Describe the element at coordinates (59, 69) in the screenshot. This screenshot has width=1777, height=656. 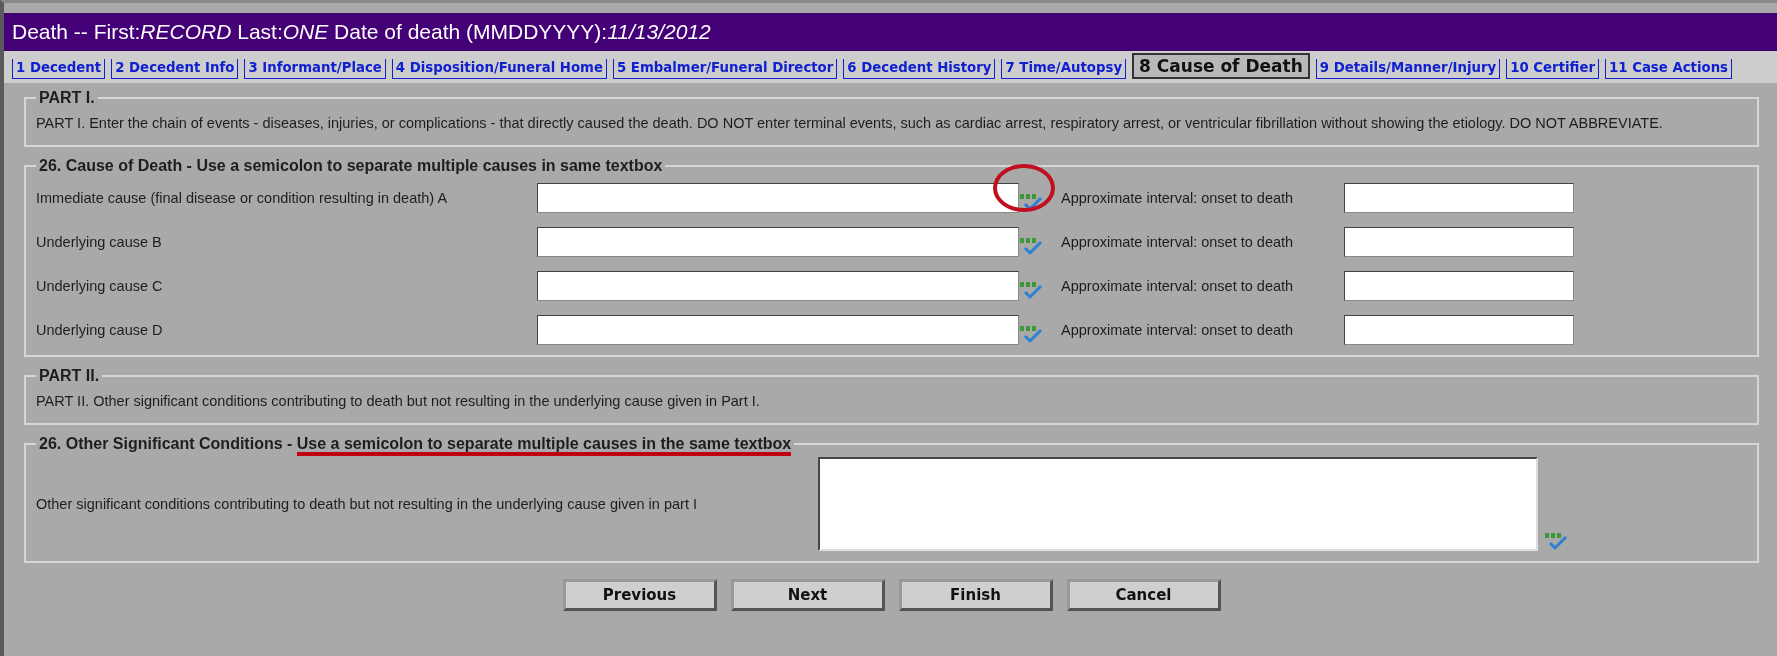
I see `tab: 1 Decedent` at that location.